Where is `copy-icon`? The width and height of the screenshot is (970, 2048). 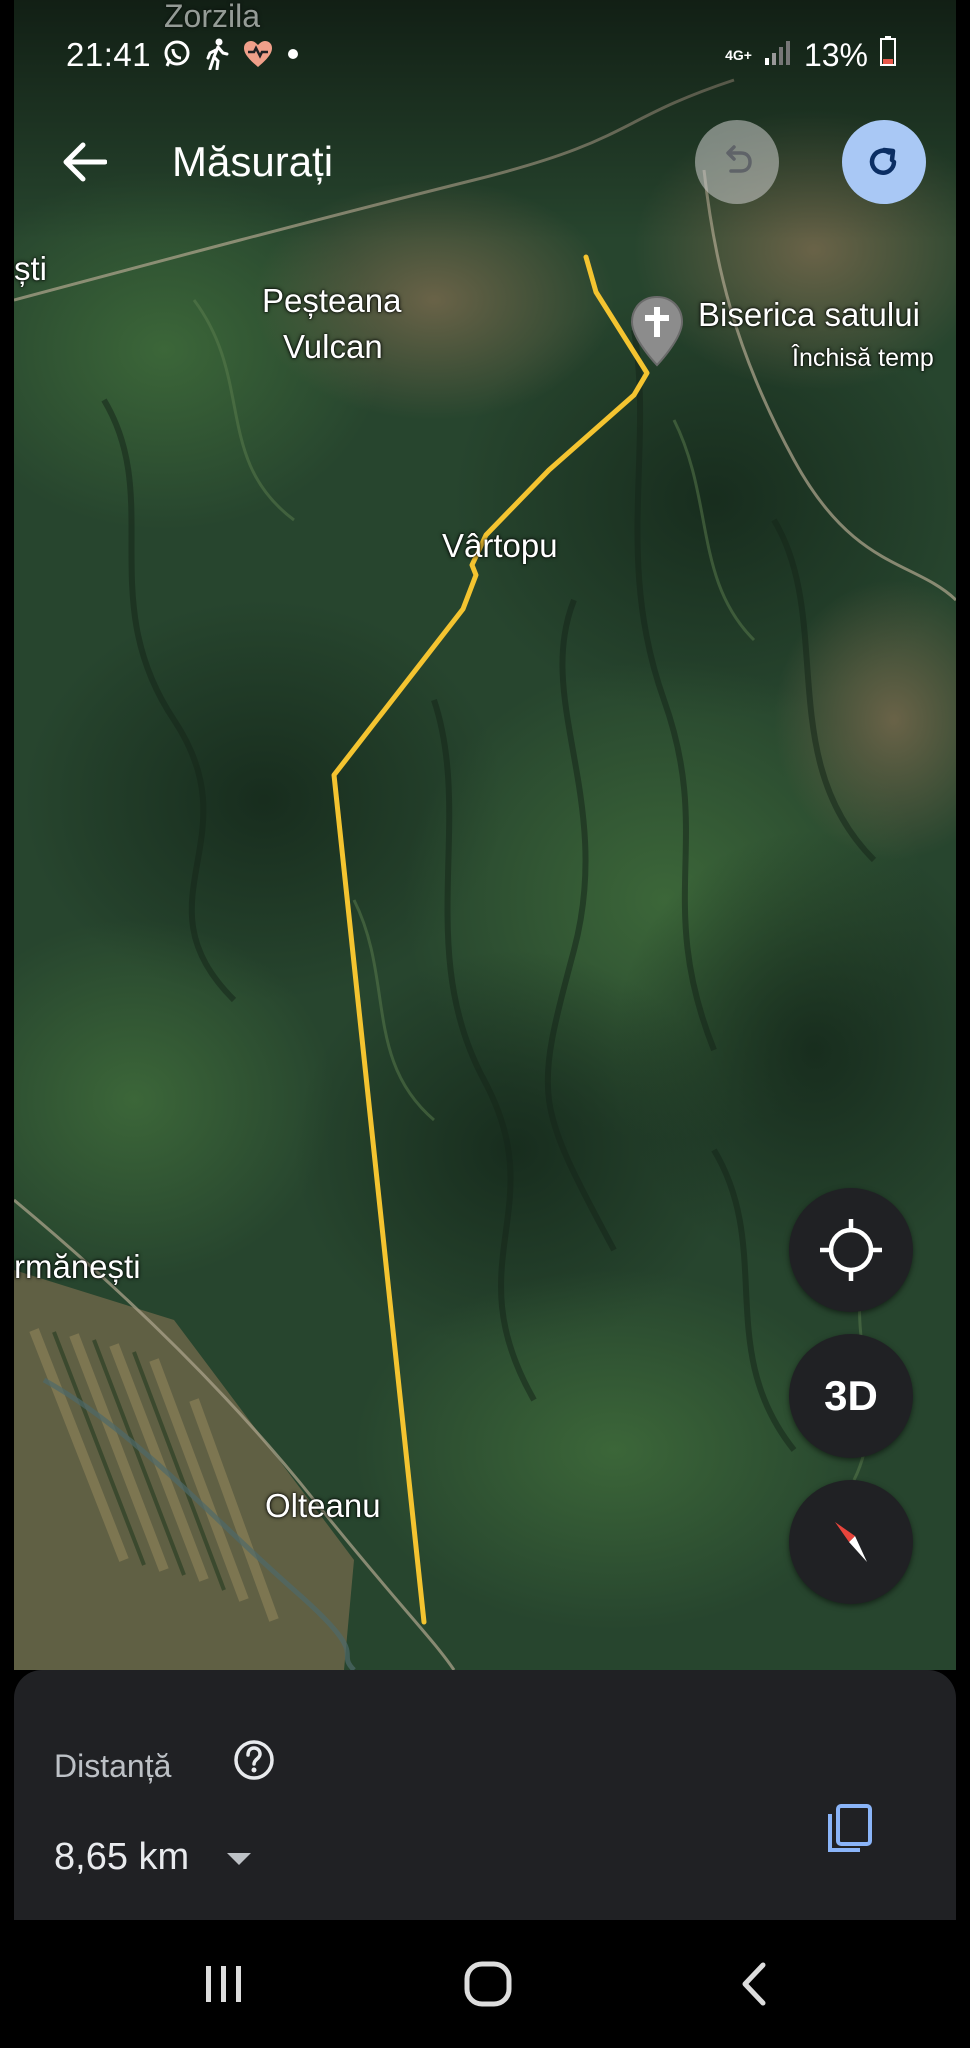 copy-icon is located at coordinates (850, 1828).